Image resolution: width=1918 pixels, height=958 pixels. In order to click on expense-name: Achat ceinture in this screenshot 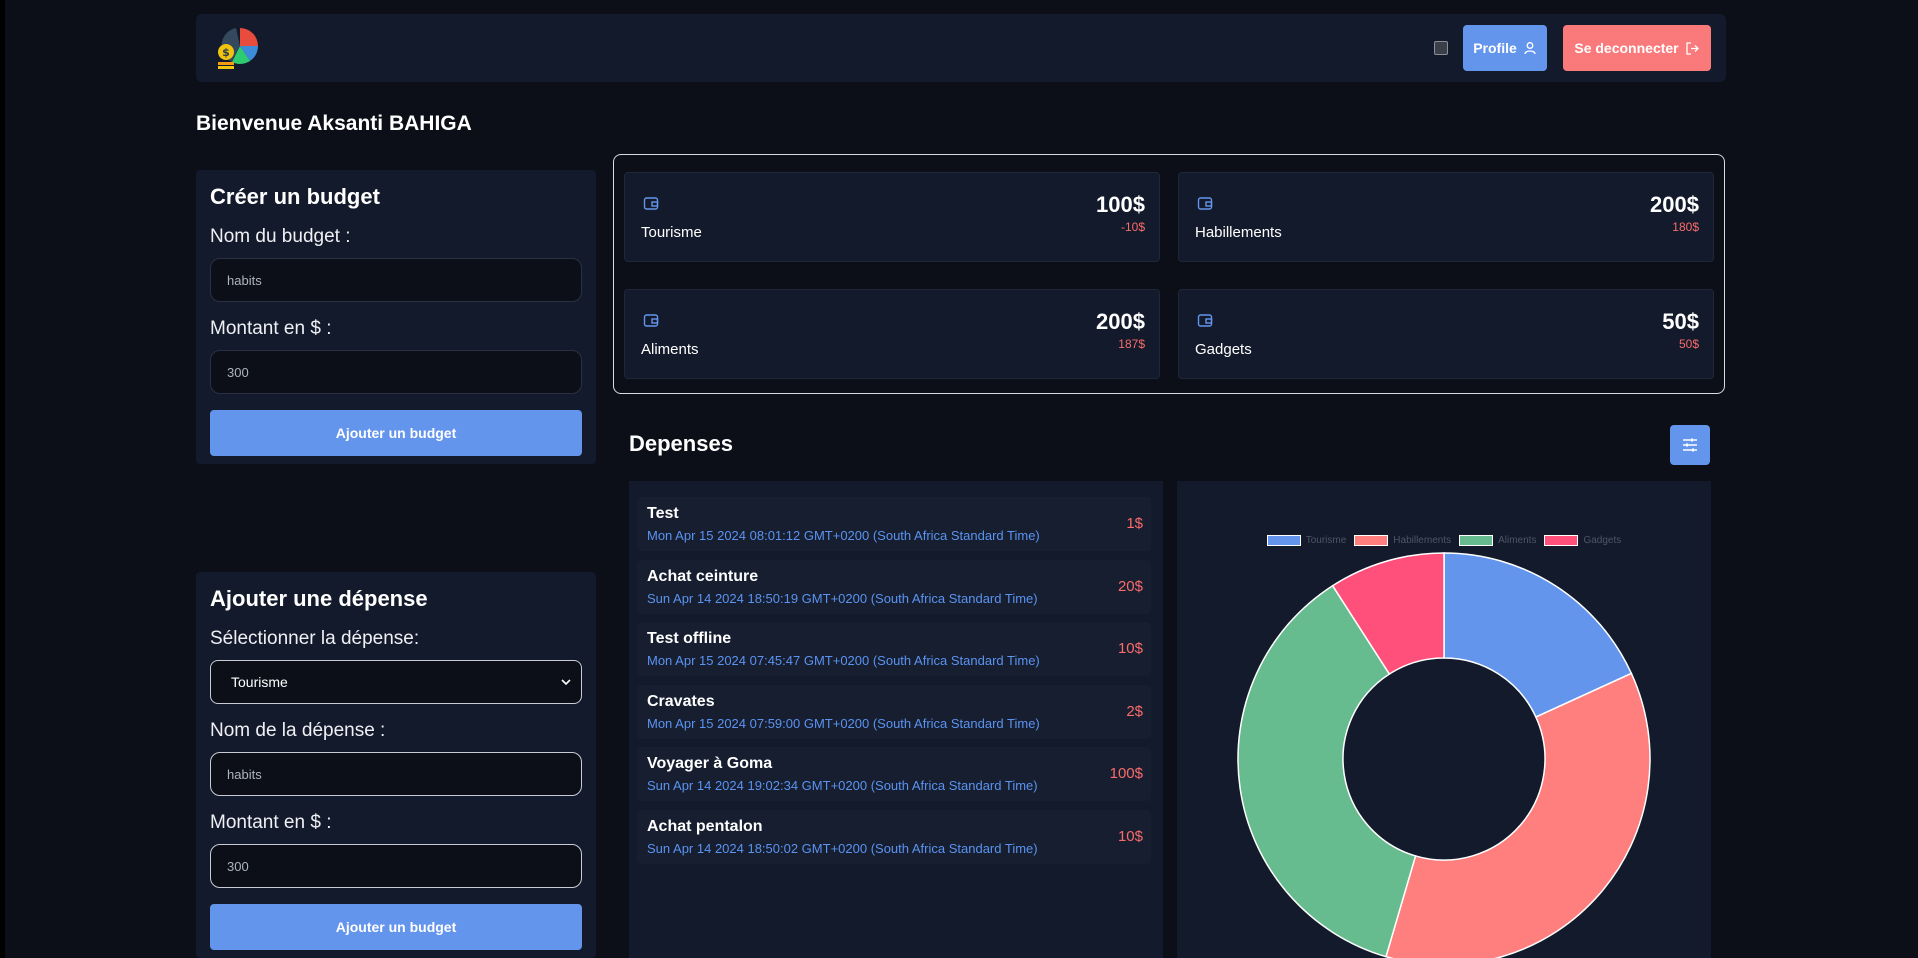, I will do `click(703, 576)`.